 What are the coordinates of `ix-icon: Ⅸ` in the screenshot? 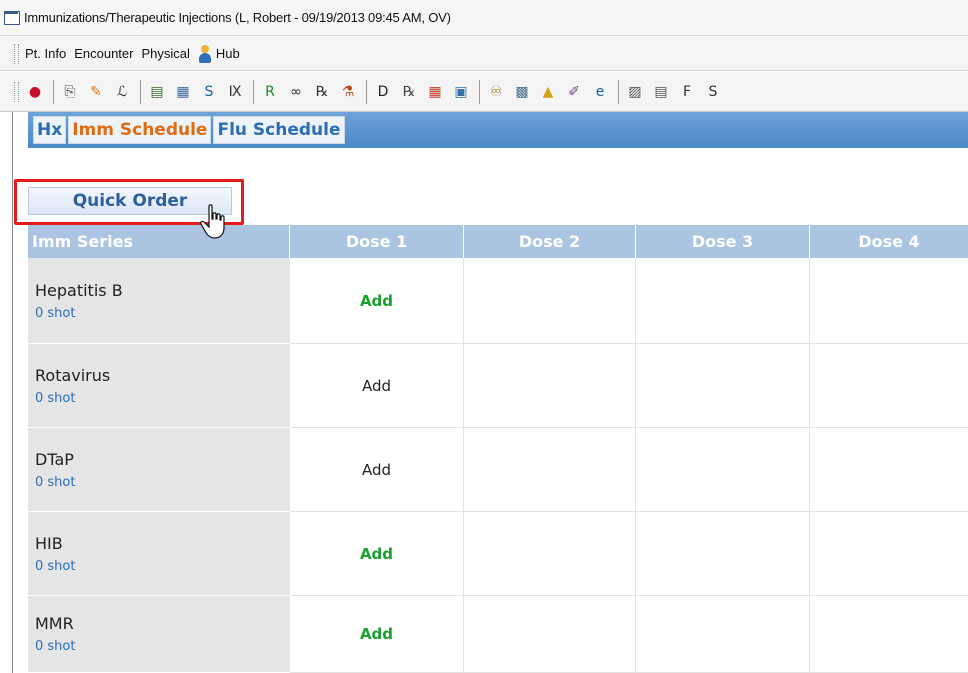 It's located at (235, 92).